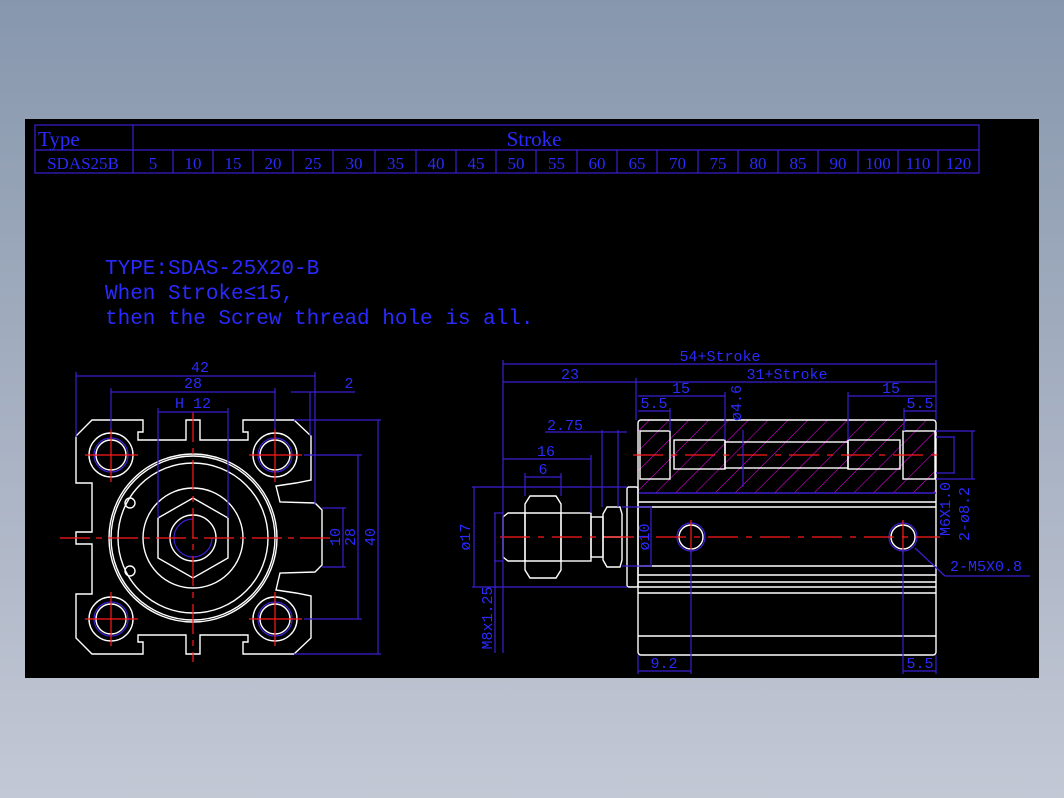 This screenshot has height=798, width=1064. I want to click on stroke-cell: 35, so click(395, 163).